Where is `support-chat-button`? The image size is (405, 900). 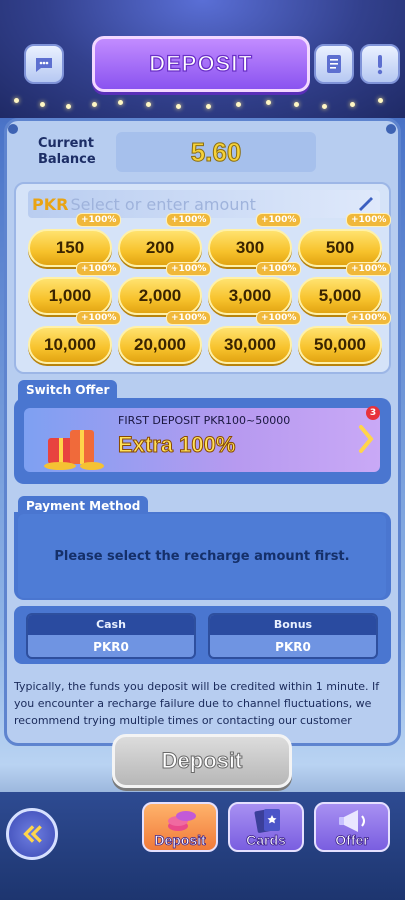
support-chat-button is located at coordinates (44, 64).